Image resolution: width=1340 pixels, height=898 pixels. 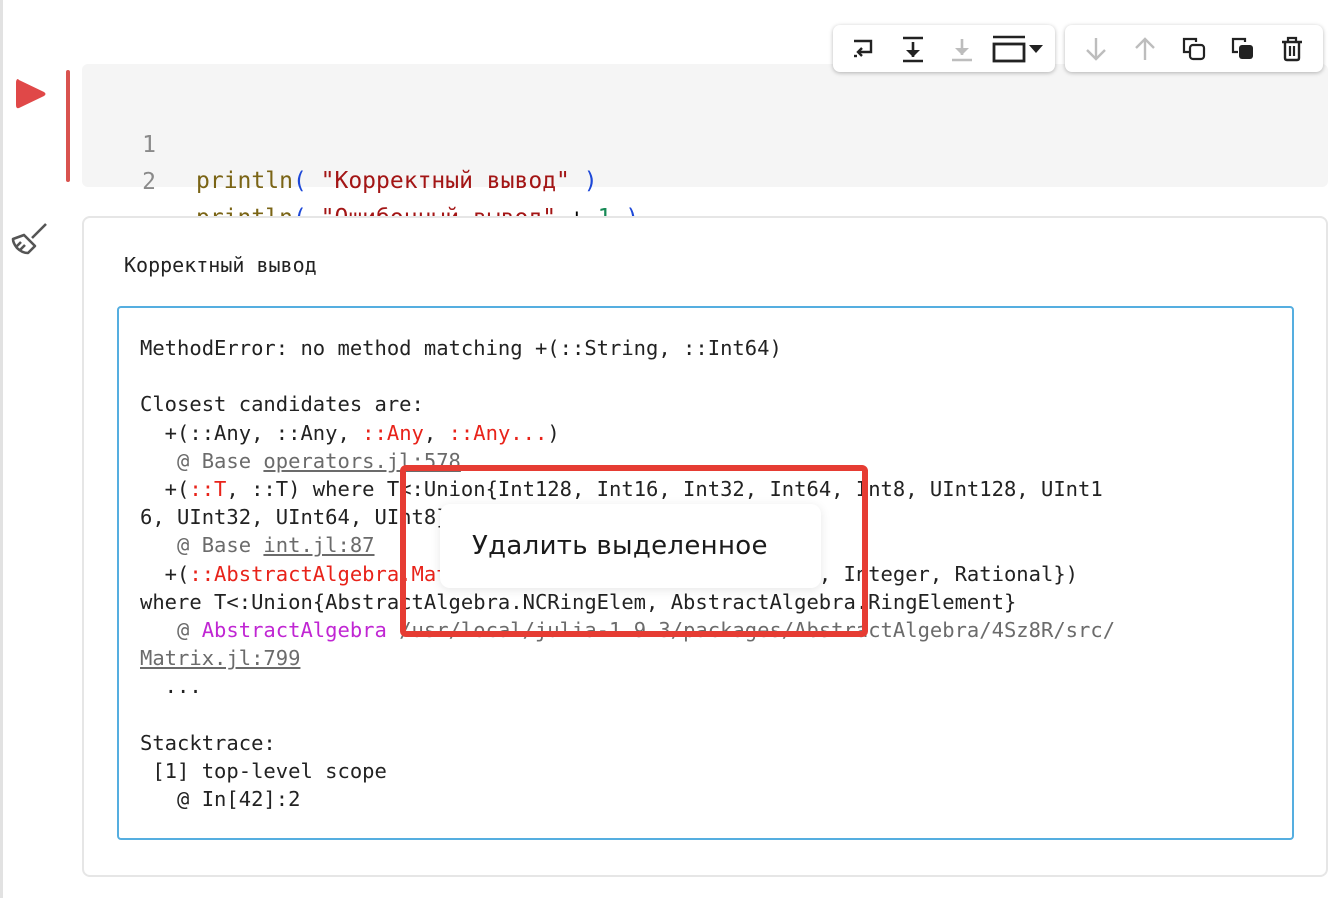 I want to click on delete-cell-button, so click(x=1292, y=49).